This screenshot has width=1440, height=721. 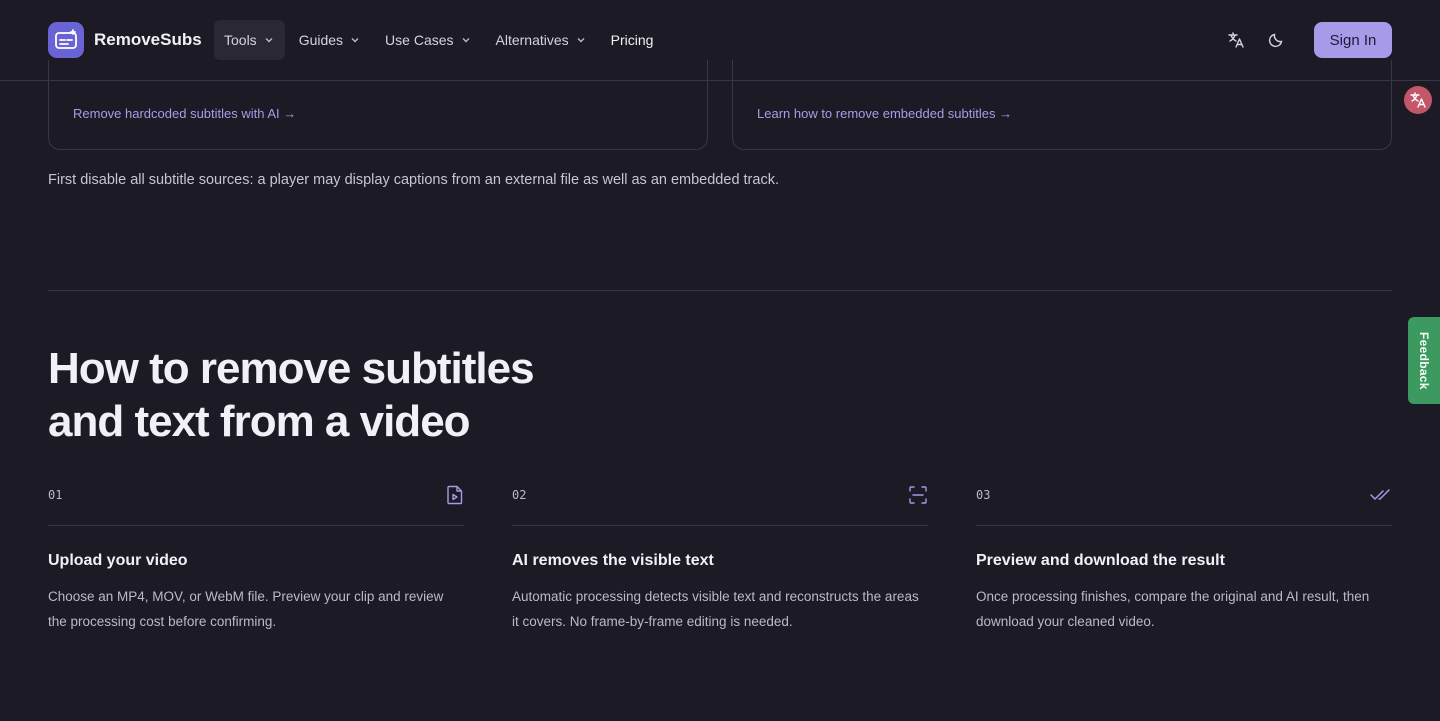 I want to click on menu-tools: Tools, so click(x=249, y=40).